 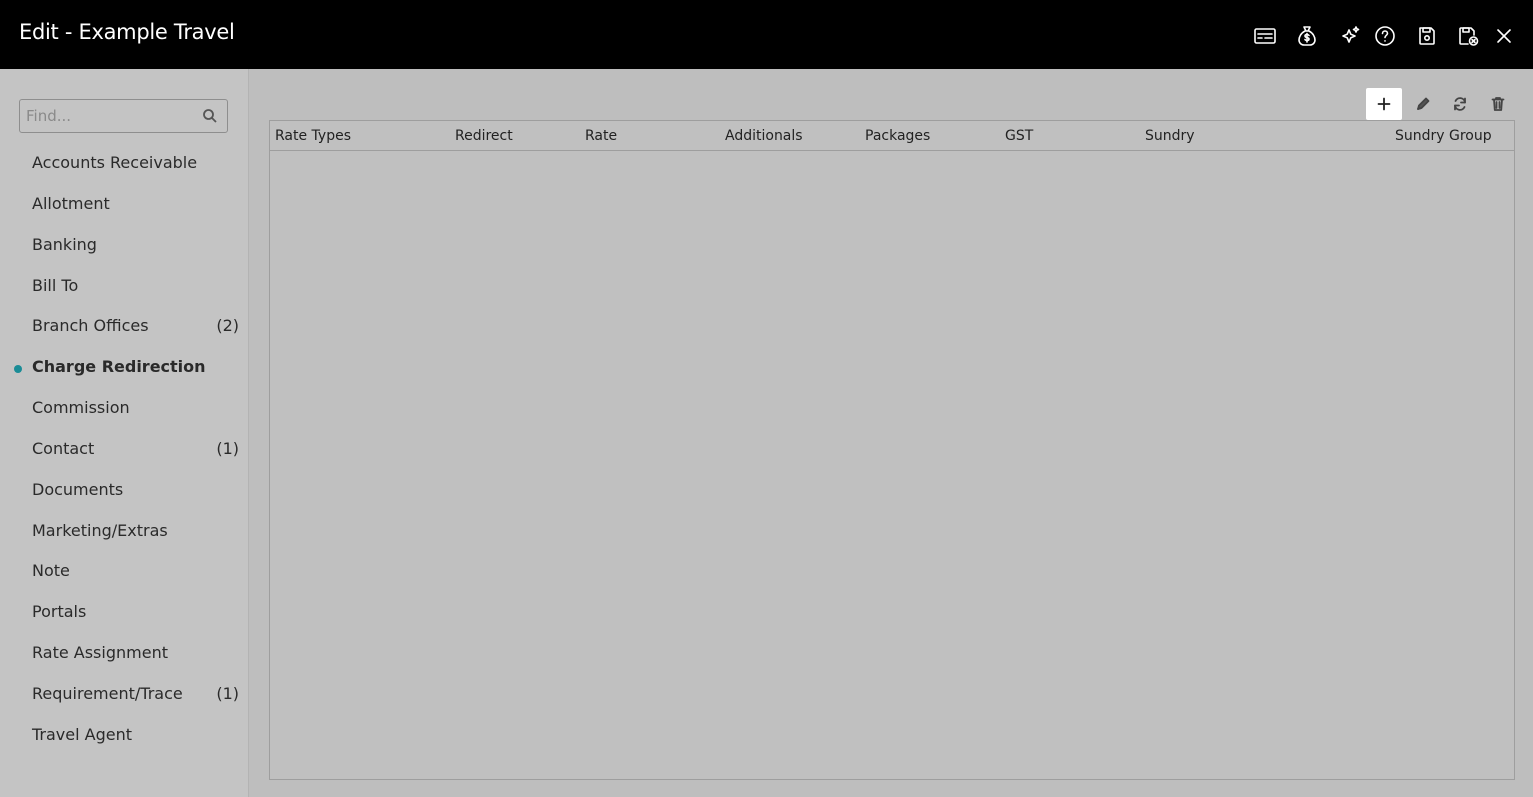 What do you see at coordinates (124, 205) in the screenshot?
I see `sidebar-item-allotment: Allotment` at bounding box center [124, 205].